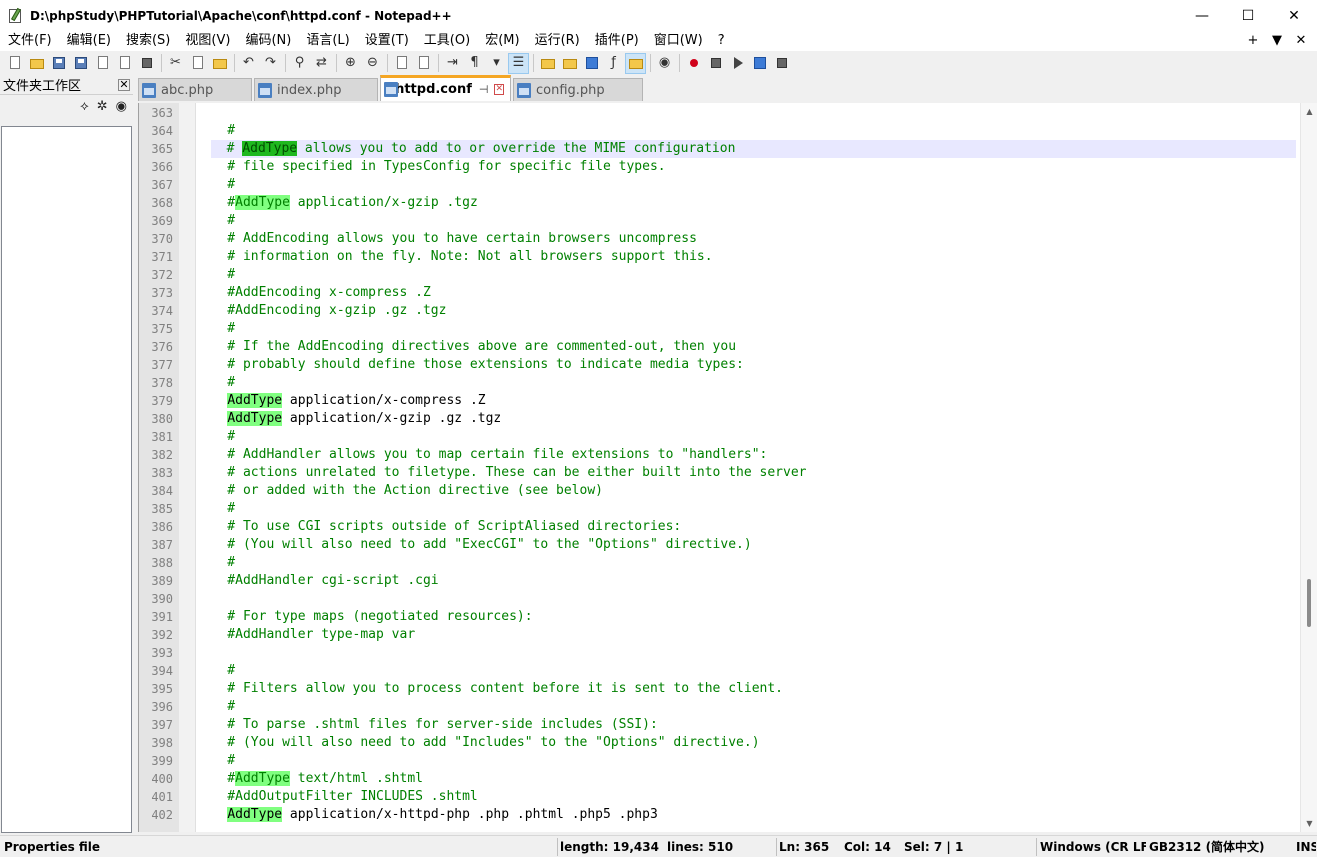 The width and height of the screenshot is (1317, 857). Describe the element at coordinates (446, 41) in the screenshot. I see `menu-tools: 工具(O)` at that location.